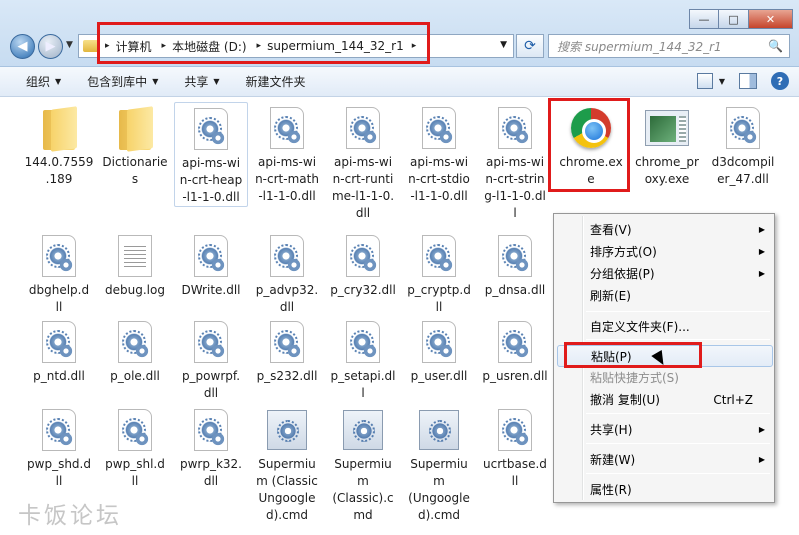 Image resolution: width=799 pixels, height=535 pixels. Describe the element at coordinates (515, 447) in the screenshot. I see `file-item: ucrtbase.d ll` at that location.